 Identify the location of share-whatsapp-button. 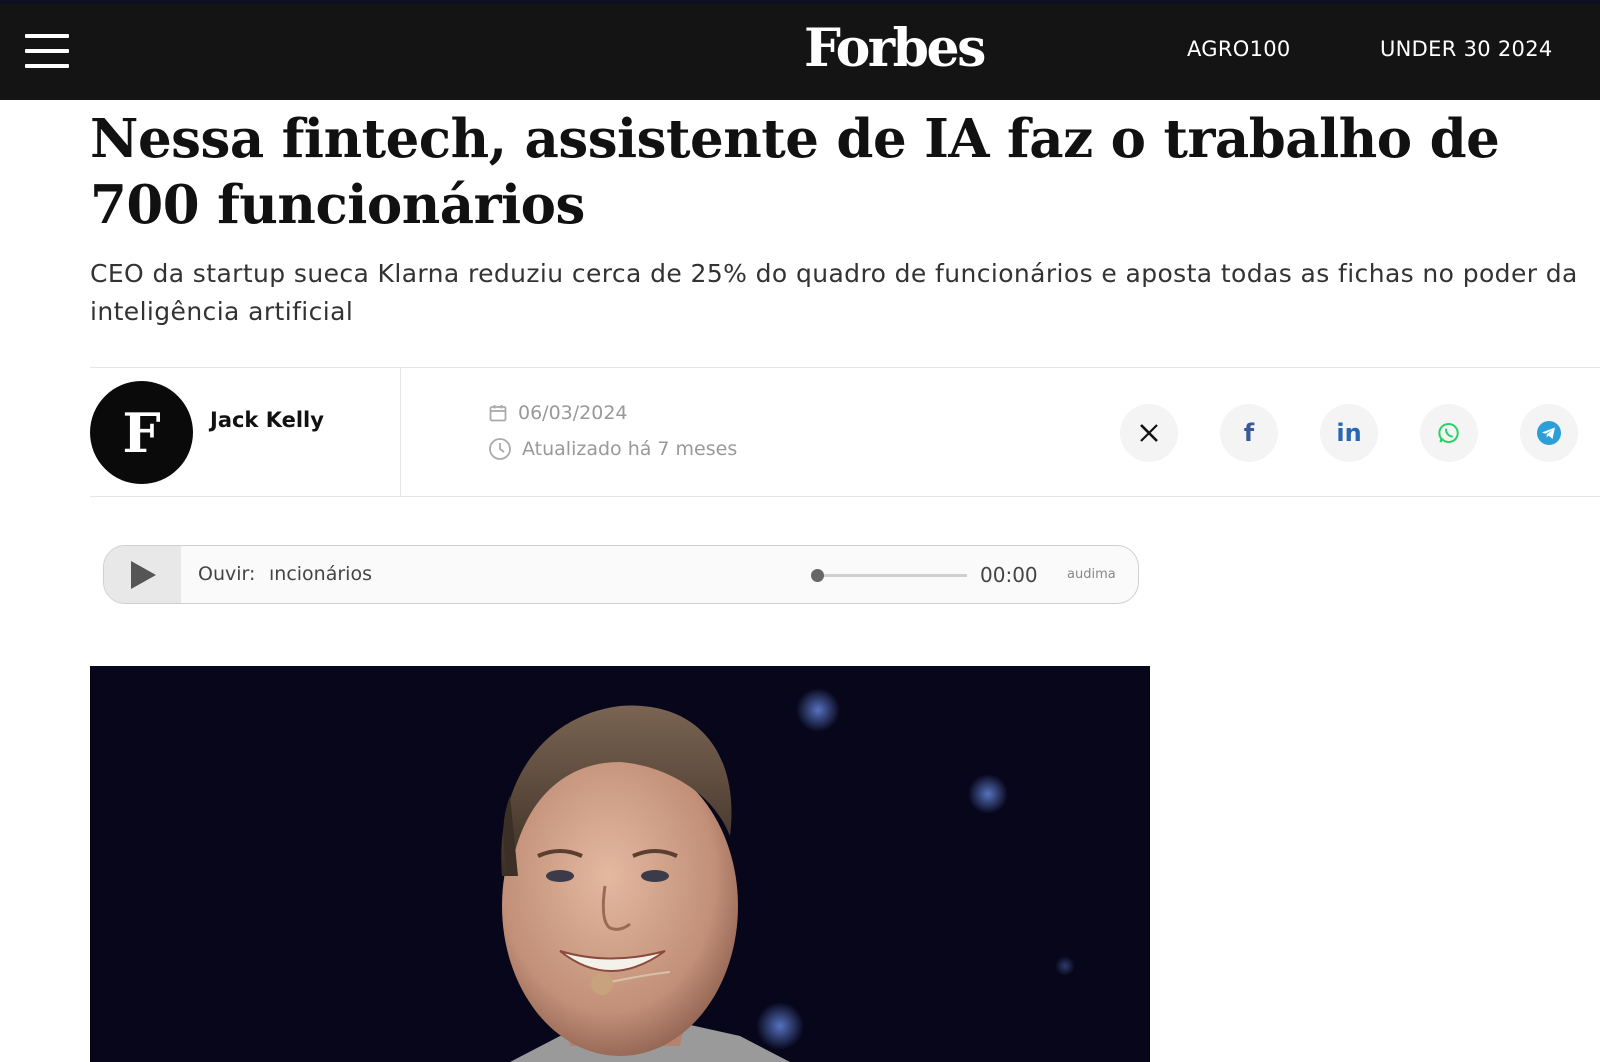
(1449, 433).